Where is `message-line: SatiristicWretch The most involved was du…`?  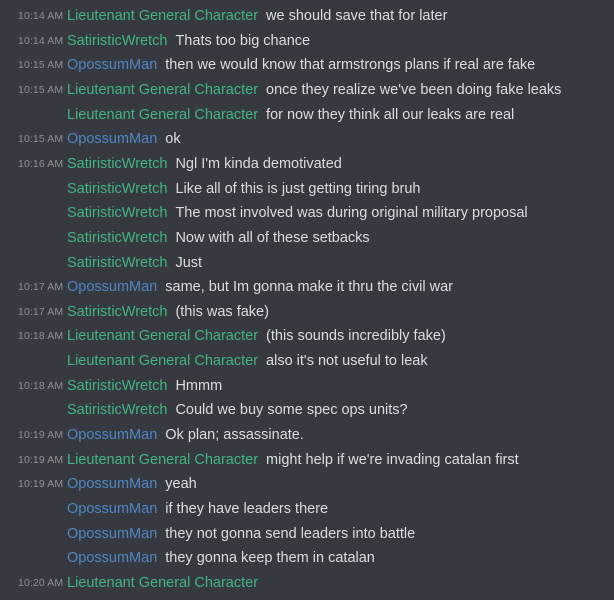
message-line: SatiristicWretch The most involved was du… is located at coordinates (297, 213).